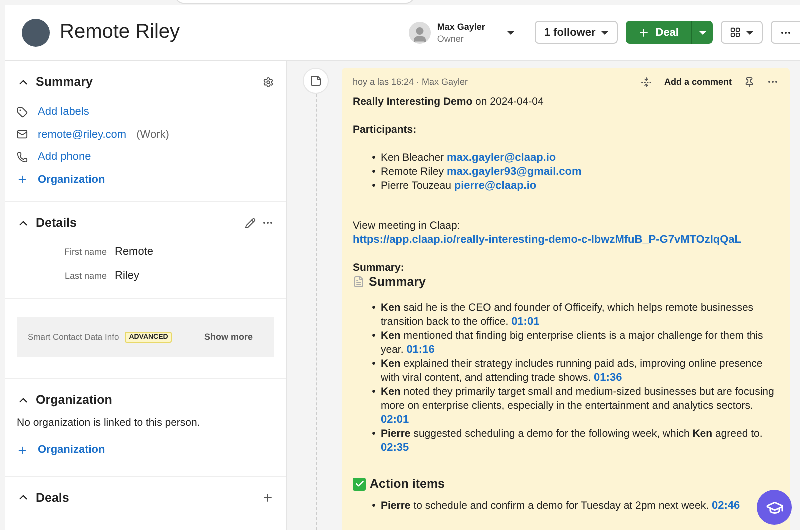  What do you see at coordinates (420, 350) in the screenshot?
I see `timestamp-link: 01:16` at bounding box center [420, 350].